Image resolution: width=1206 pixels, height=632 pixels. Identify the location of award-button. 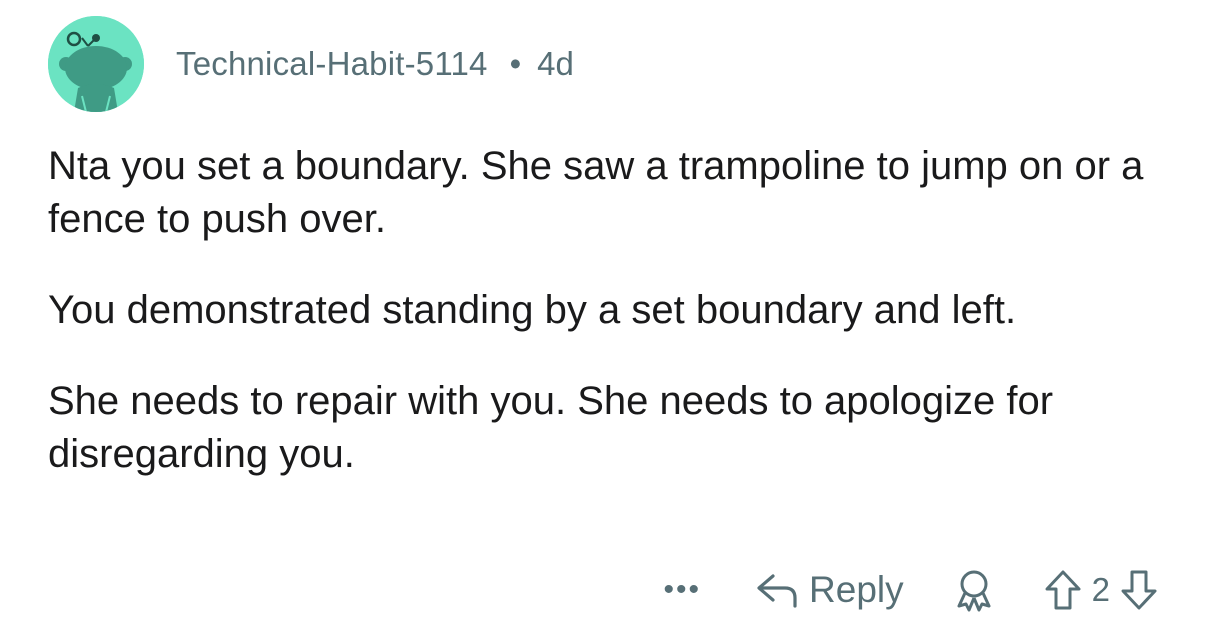
(974, 590).